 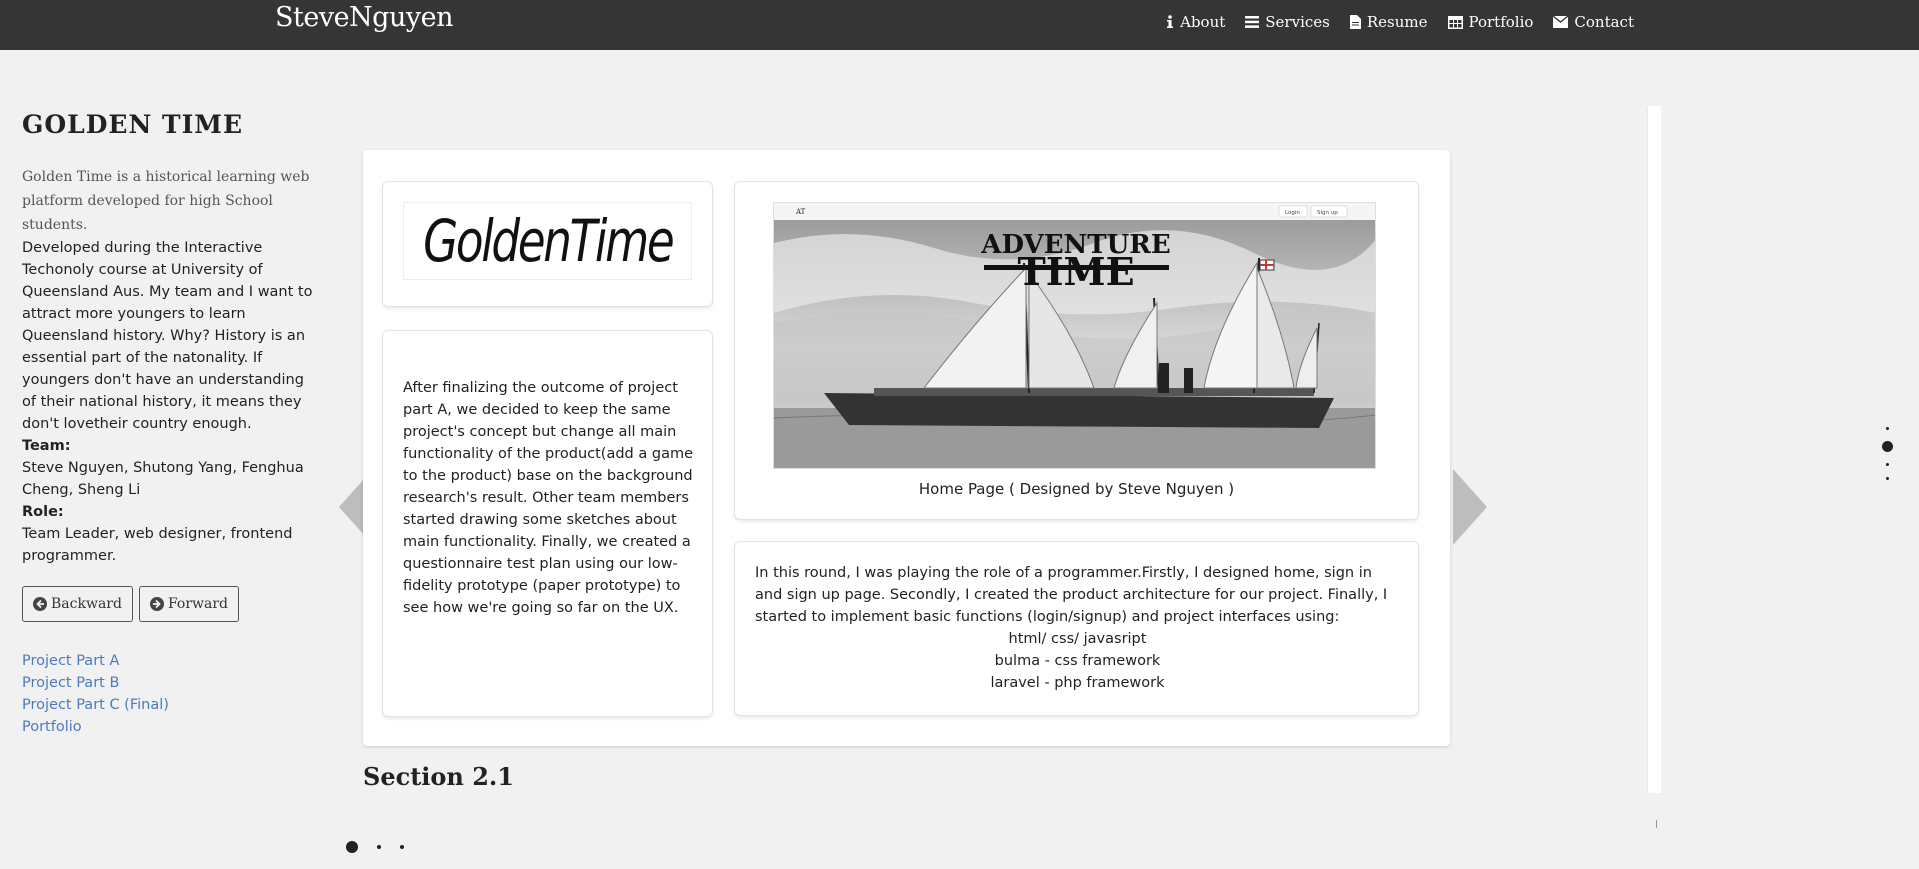 I want to click on home-page-screenshot: AT Login Sign up ADVENTURE TIME, so click(x=1074, y=335).